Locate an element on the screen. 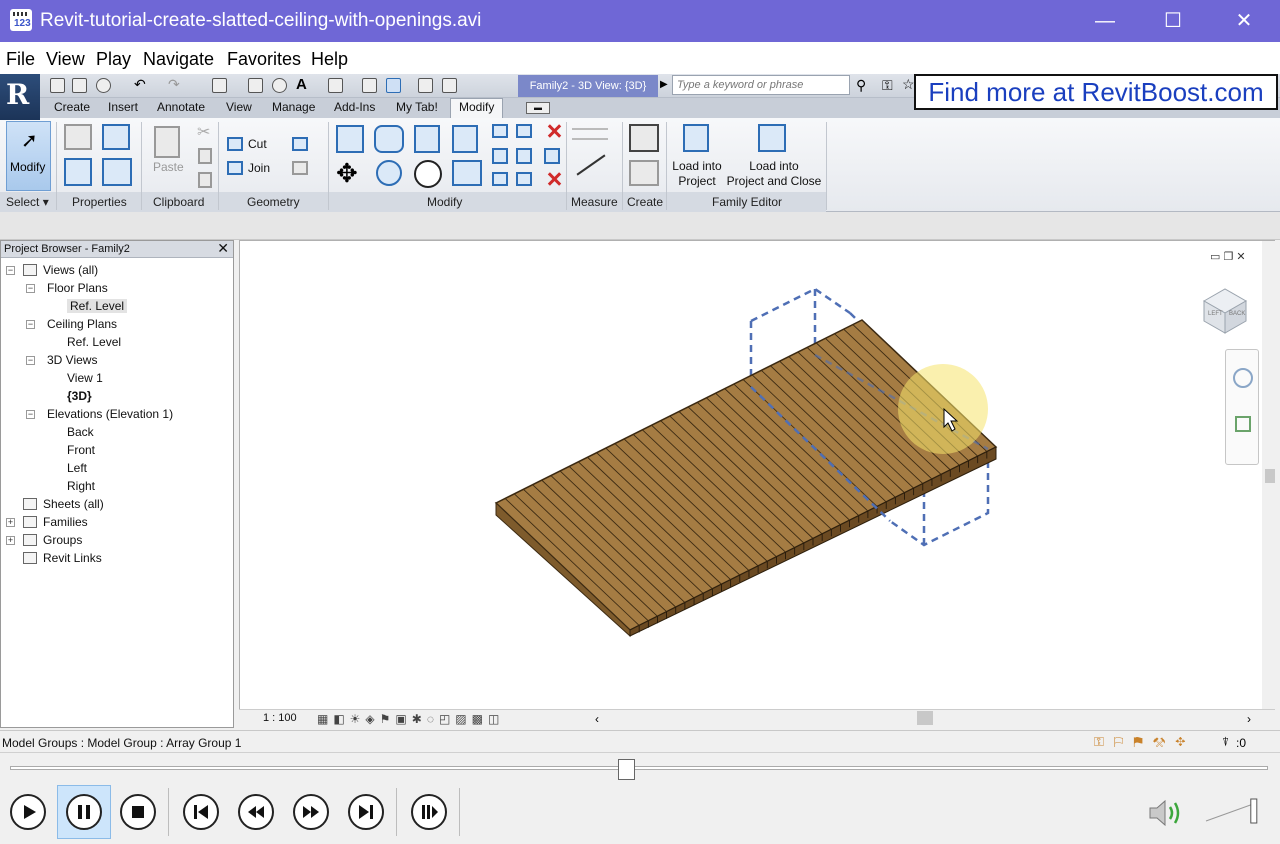  create-group-icon is located at coordinates (644, 138).